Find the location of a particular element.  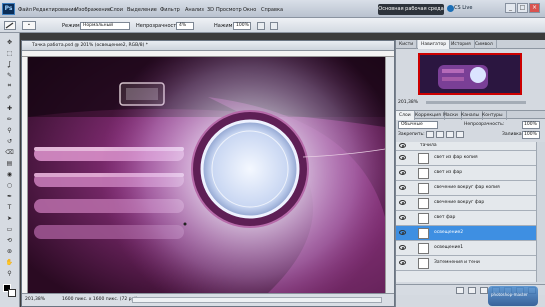

menu-help: Справка is located at coordinates (272, 10).